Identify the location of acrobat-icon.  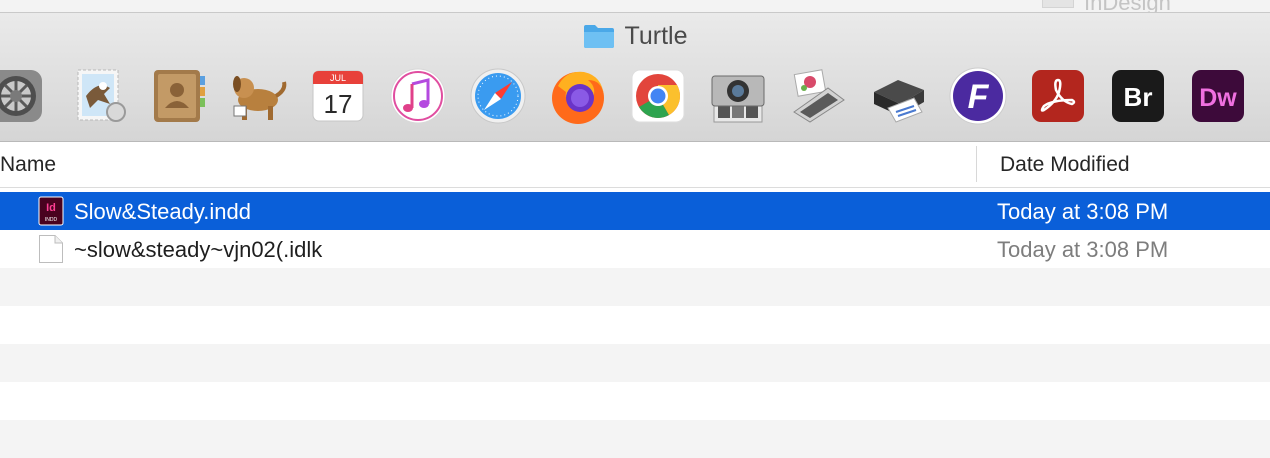
(1058, 96).